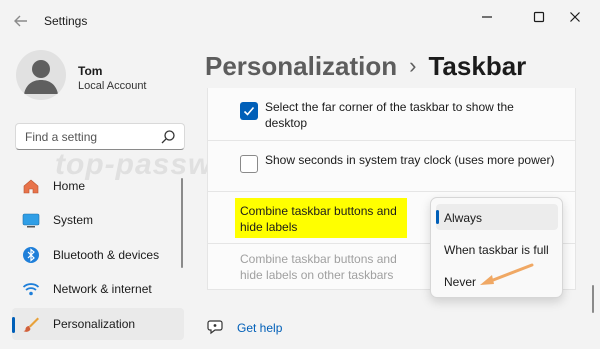 Image resolution: width=600 pixels, height=349 pixels. Describe the element at coordinates (69, 186) in the screenshot. I see `sidebar-item-label: Home` at that location.